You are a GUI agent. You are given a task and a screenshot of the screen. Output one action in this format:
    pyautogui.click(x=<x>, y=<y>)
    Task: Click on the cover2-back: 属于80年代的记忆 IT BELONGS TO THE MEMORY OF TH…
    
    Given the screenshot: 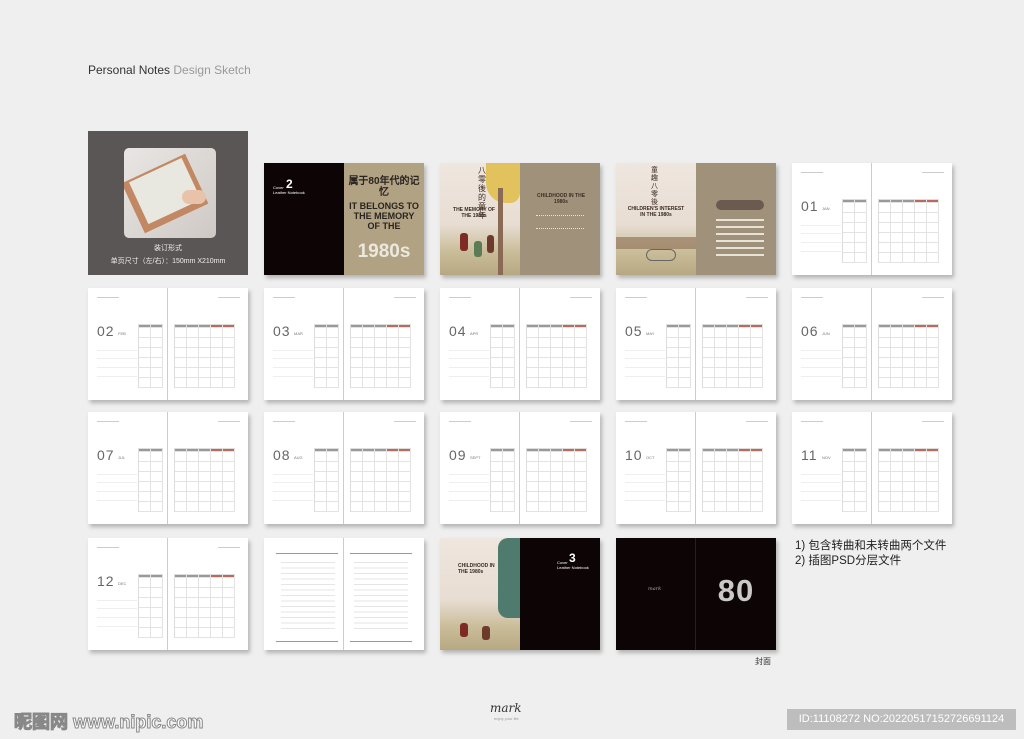 What is the action you would take?
    pyautogui.click(x=384, y=219)
    